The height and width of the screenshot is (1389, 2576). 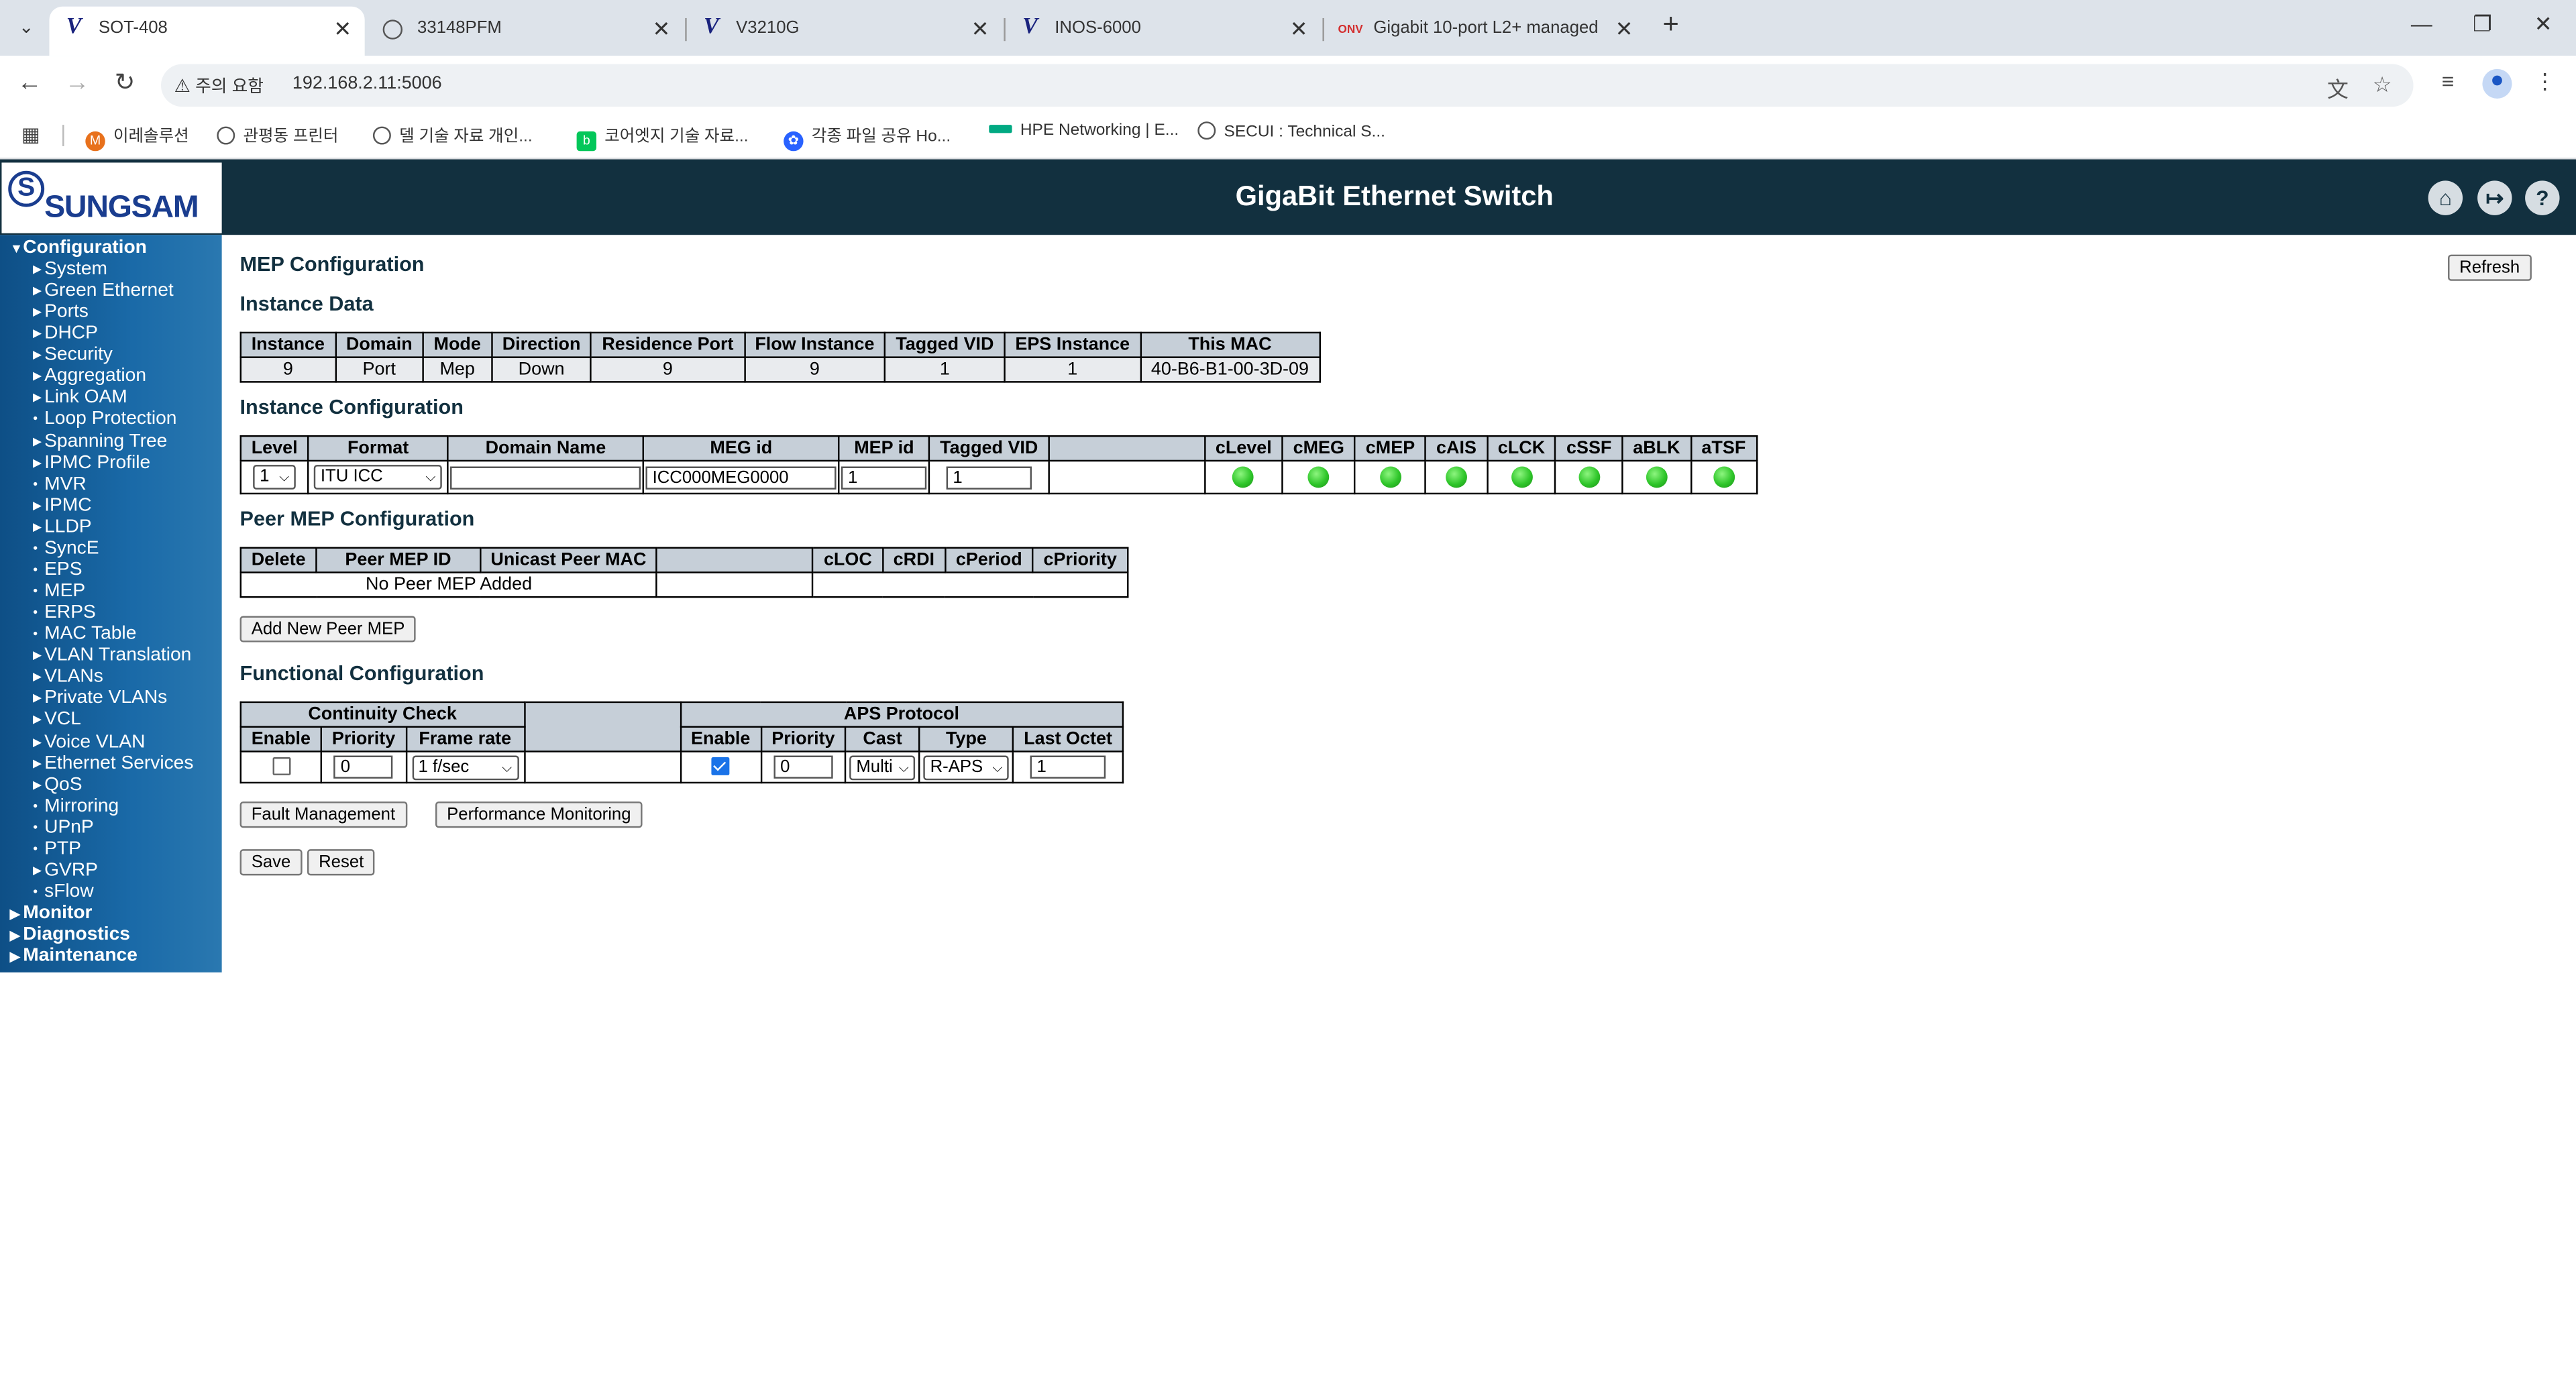 What do you see at coordinates (741, 477) in the screenshot?
I see `meg-id-input: ICC000MEG0000` at bounding box center [741, 477].